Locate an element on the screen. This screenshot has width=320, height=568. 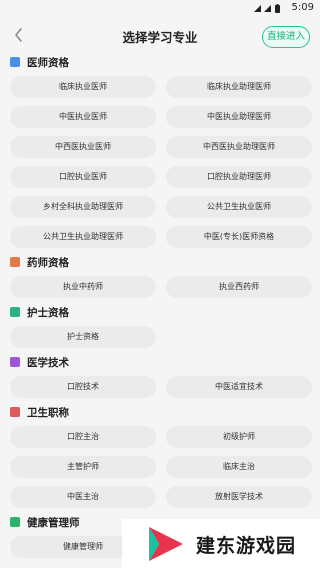
specialty-chip: 临床主治 is located at coordinates (239, 467).